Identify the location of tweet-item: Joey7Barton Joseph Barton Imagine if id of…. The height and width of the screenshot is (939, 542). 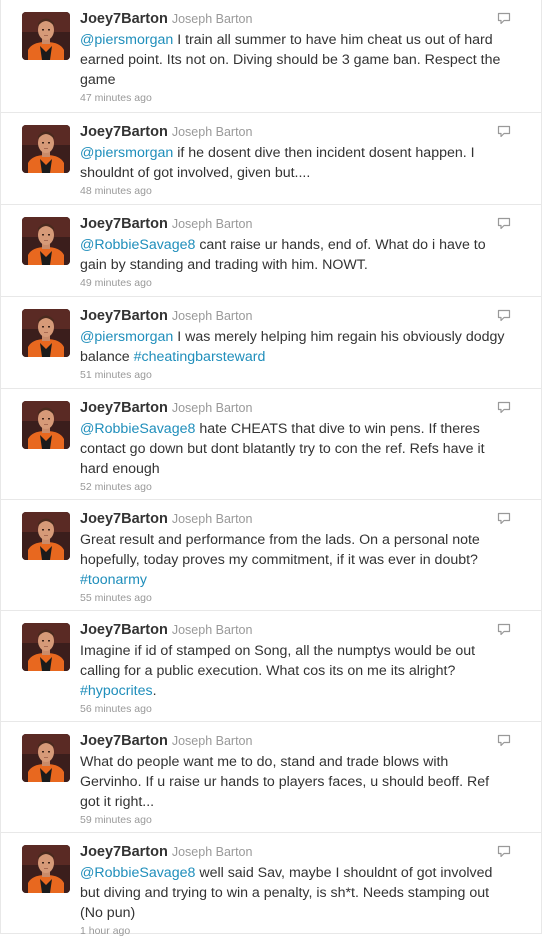
(271, 666).